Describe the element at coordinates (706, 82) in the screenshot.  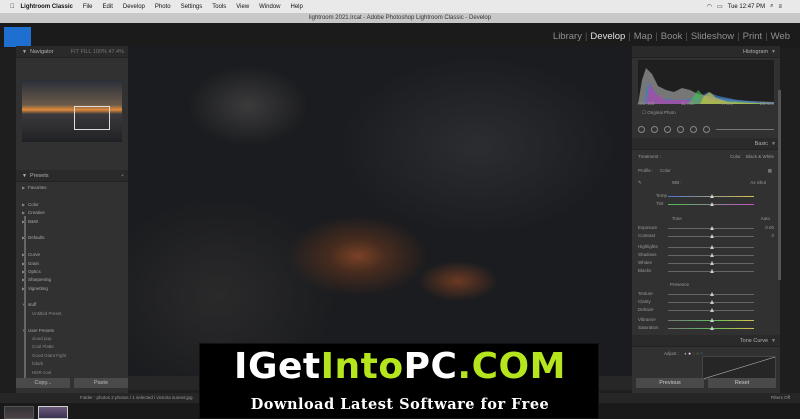
I see `histogram` at that location.